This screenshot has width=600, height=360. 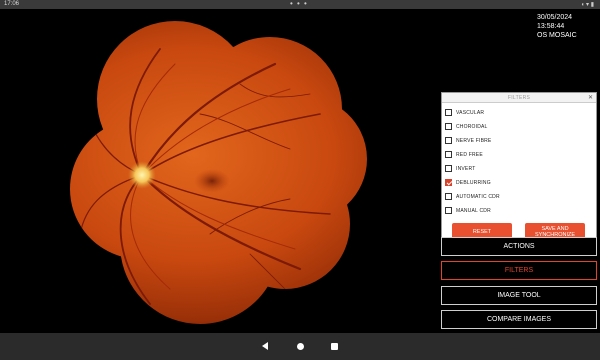 I want to click on compare-images-button-label: COMPARE IMAGES, so click(x=519, y=319).